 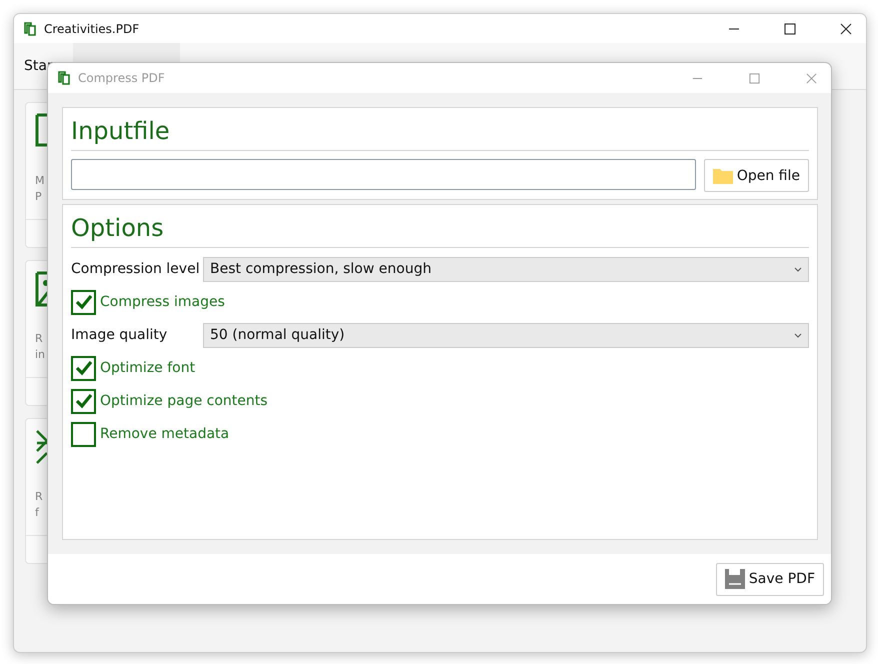 What do you see at coordinates (37, 513) in the screenshot?
I see `card-text: f` at bounding box center [37, 513].